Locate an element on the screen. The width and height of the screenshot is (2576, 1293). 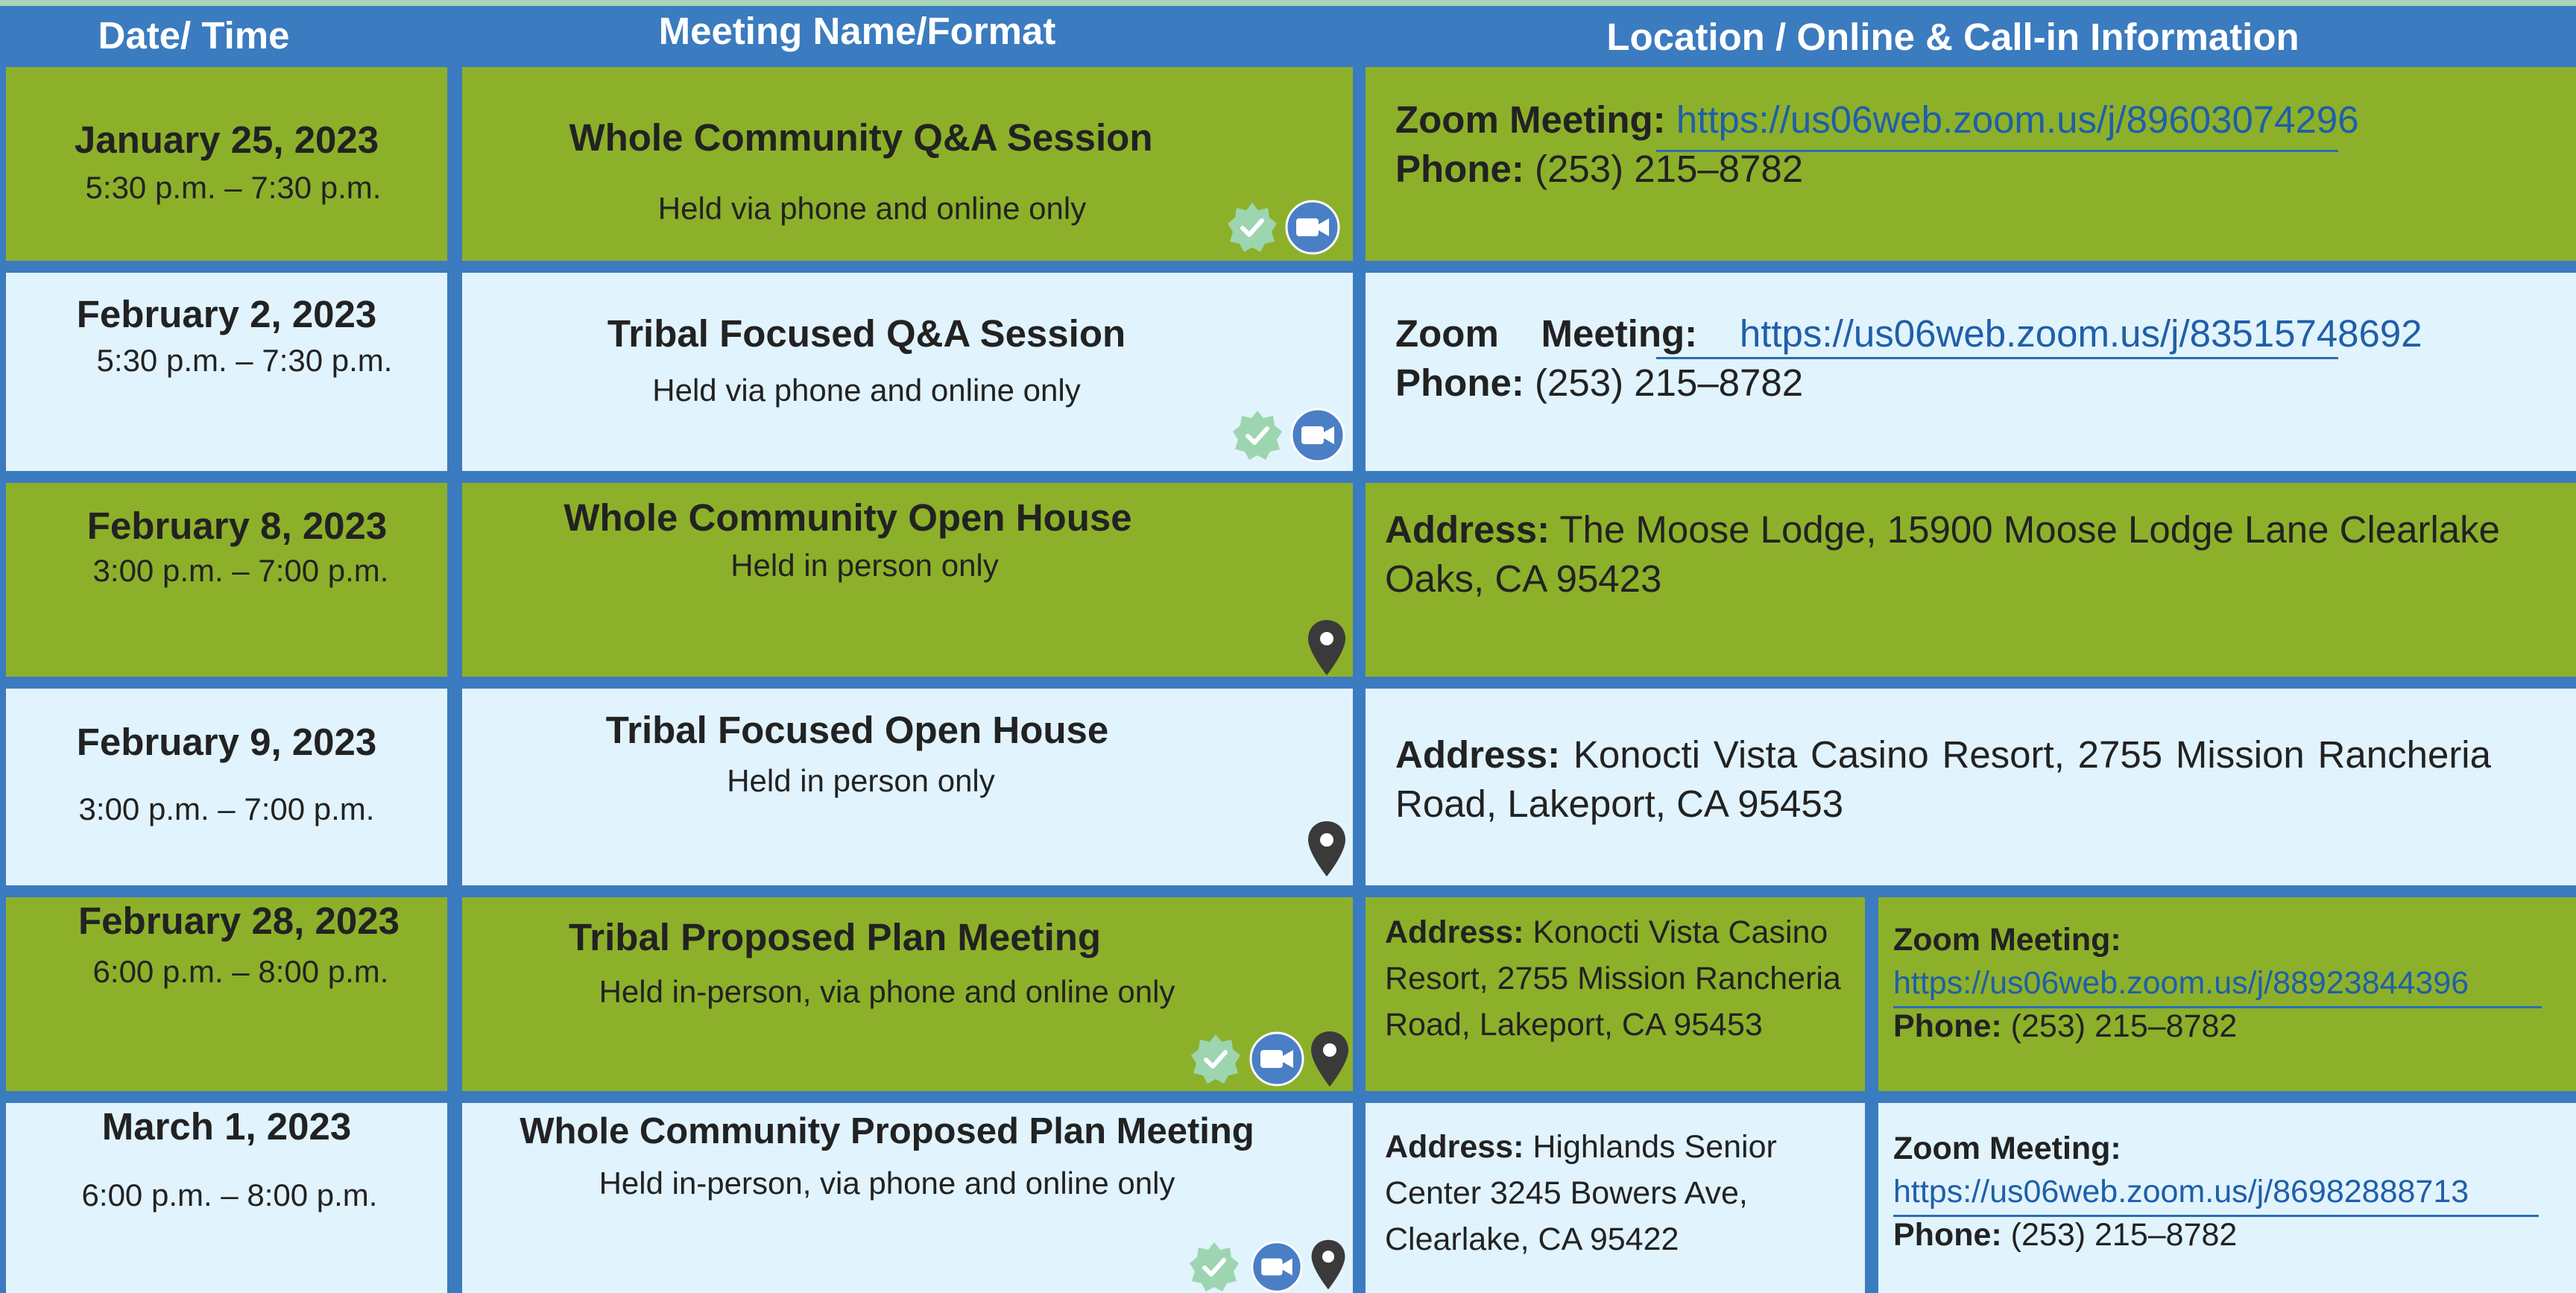
meeting-date: February 8, 2023 is located at coordinates (237, 526).